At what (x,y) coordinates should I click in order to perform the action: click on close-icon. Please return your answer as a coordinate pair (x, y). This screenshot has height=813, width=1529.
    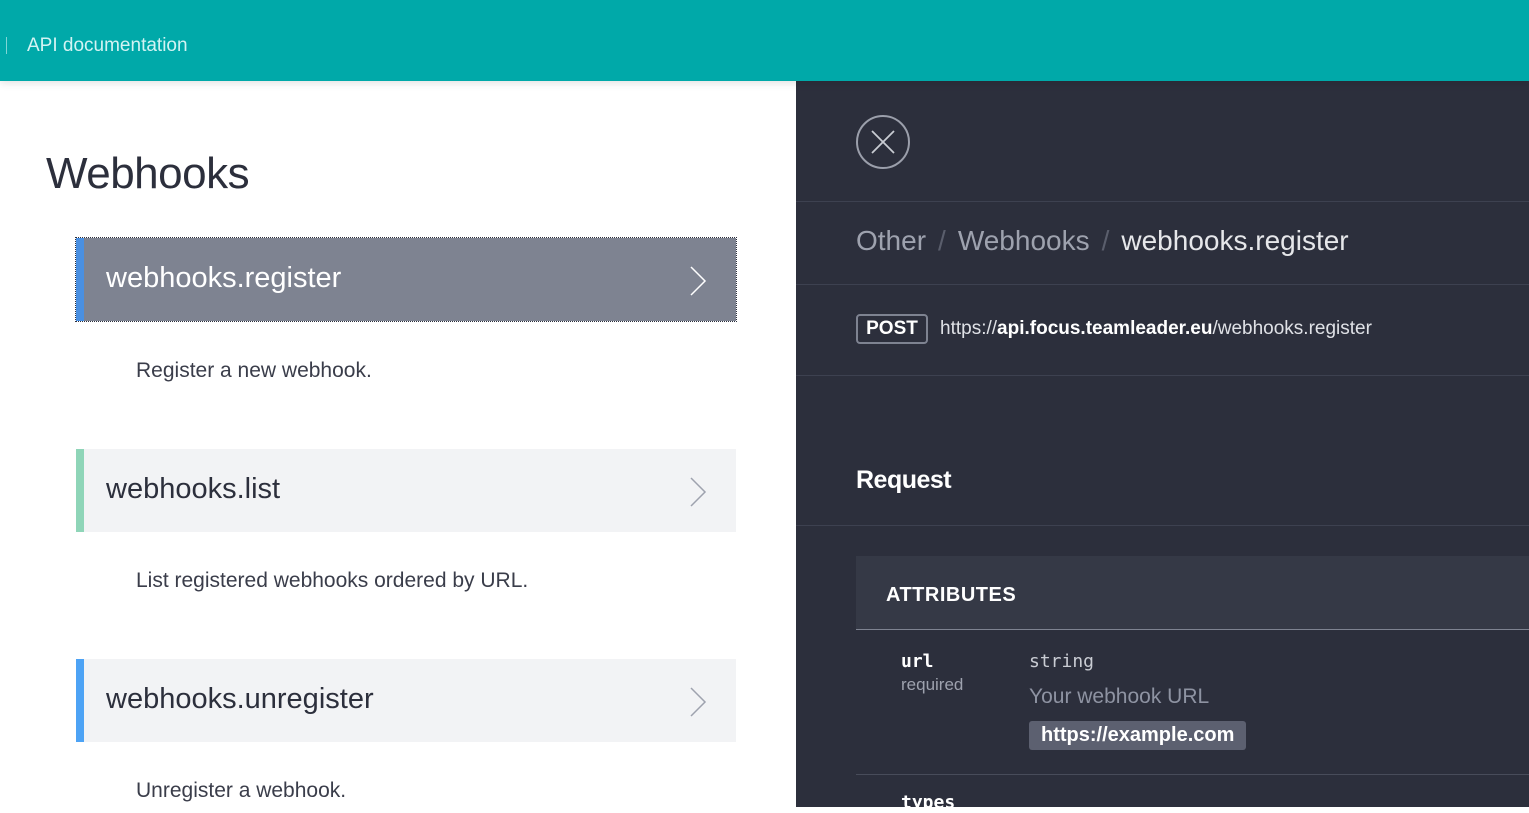
    Looking at the image, I should click on (883, 142).